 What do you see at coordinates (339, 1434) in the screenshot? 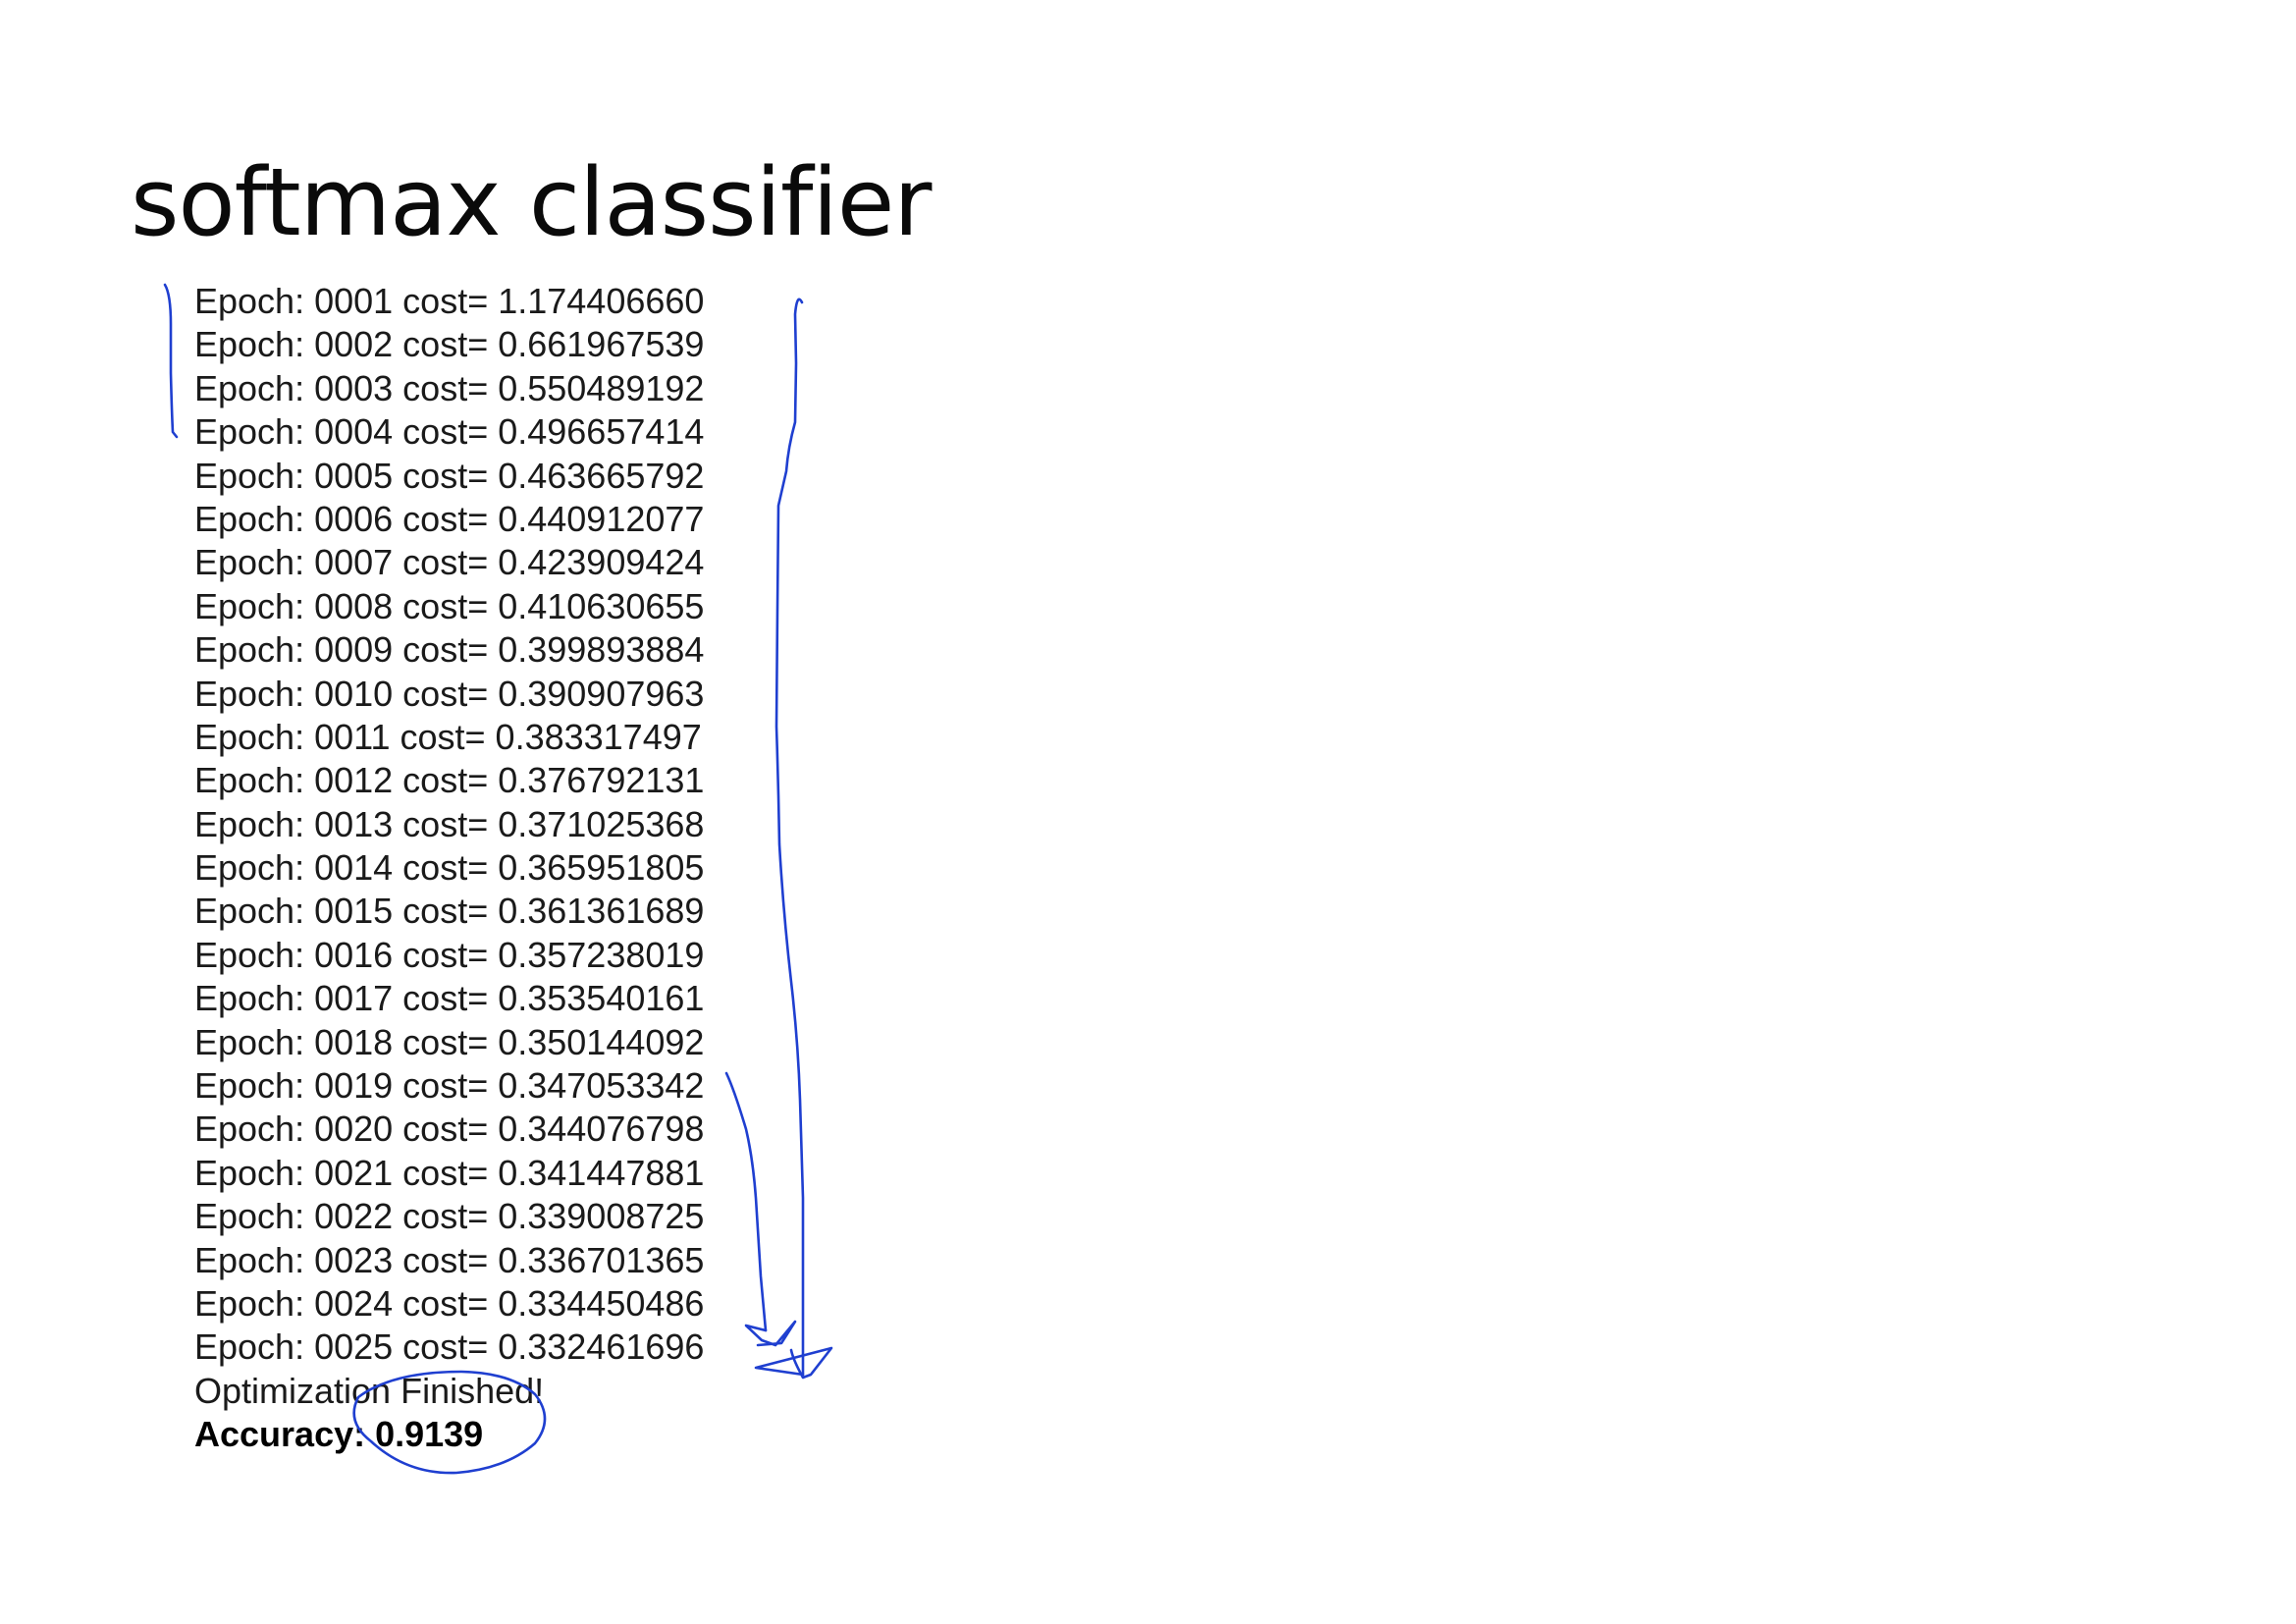
I see `accuracy-result: Accuracy: 0.9139` at bounding box center [339, 1434].